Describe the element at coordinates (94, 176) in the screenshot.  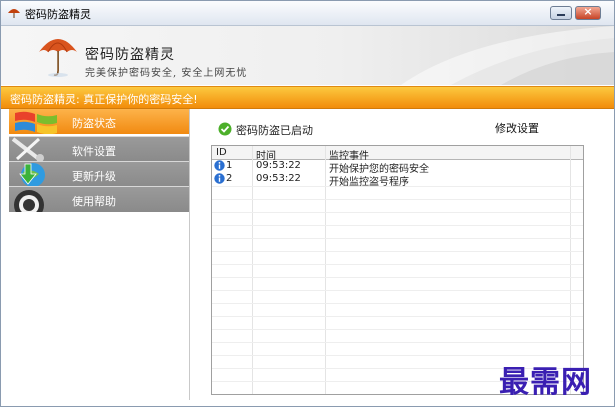
I see `sidebar-item-label: 更新升级` at that location.